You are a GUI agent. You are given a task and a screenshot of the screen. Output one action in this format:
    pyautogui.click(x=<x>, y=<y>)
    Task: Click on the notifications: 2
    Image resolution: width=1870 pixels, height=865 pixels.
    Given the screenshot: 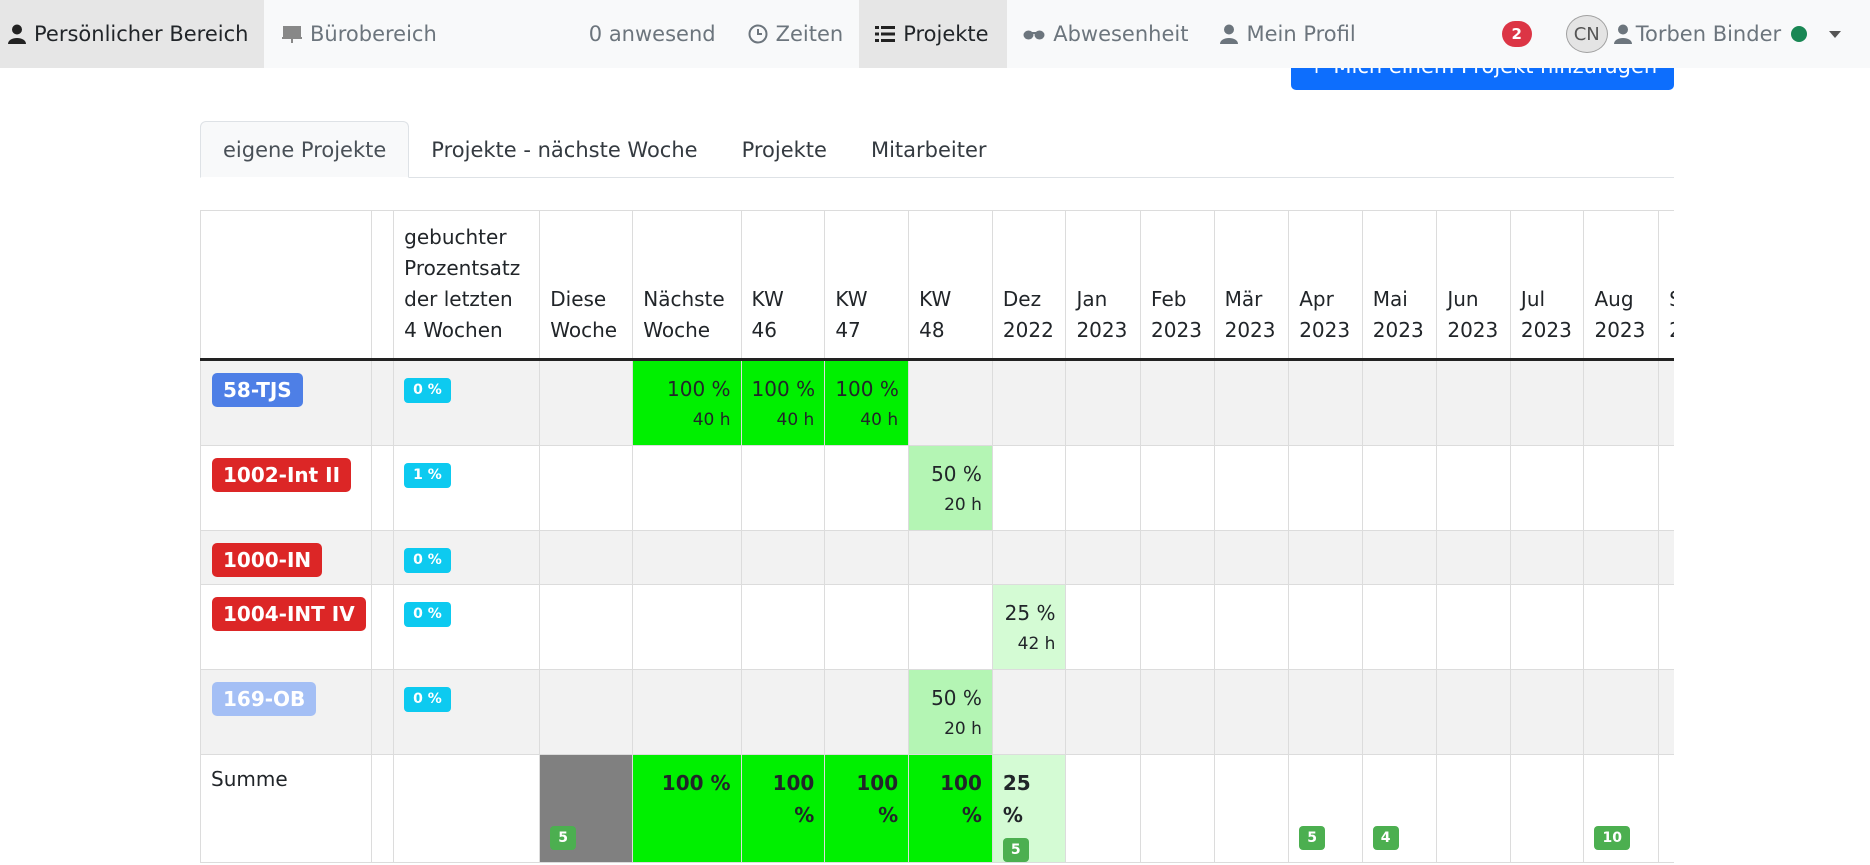 What is the action you would take?
    pyautogui.click(x=1525, y=34)
    